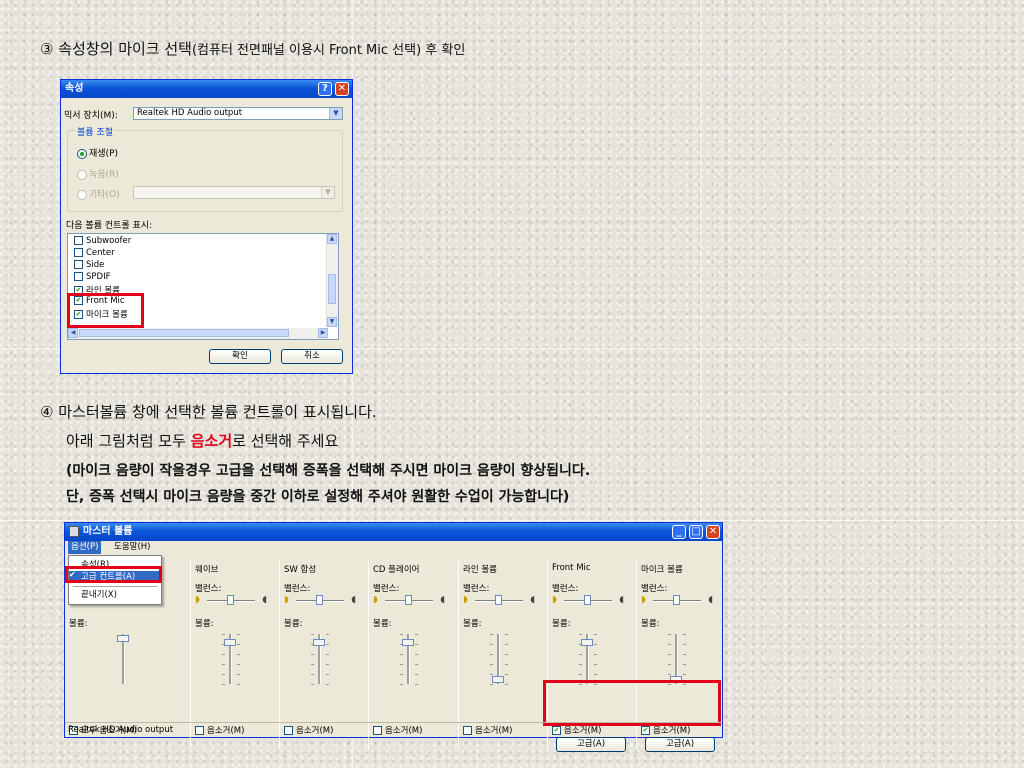 This screenshot has height=768, width=1024. I want to click on horizontal-scrollbar: ◀ ▶, so click(198, 333).